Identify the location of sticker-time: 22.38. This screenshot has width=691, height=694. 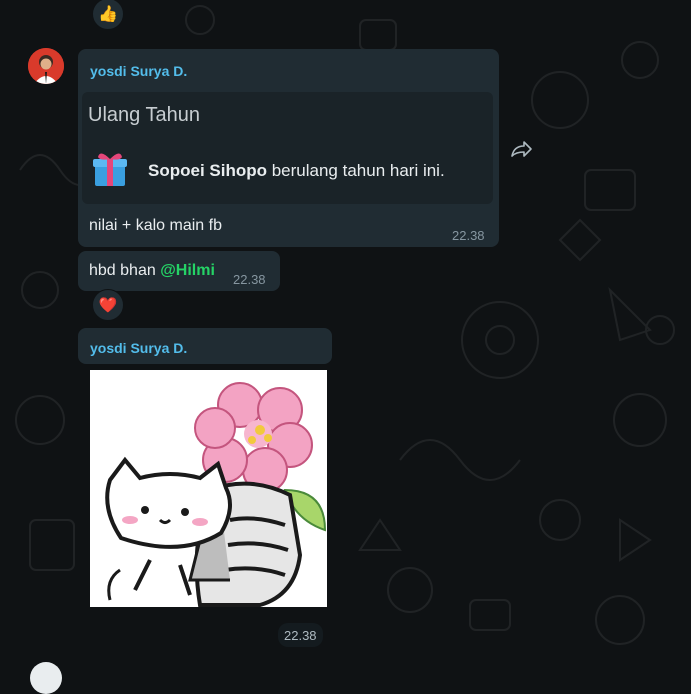
(300, 635).